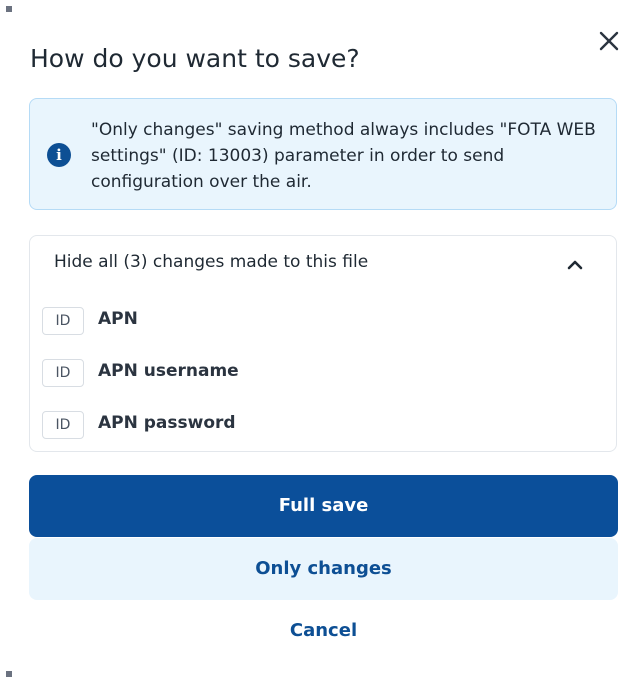 The image size is (637, 683). I want to click on close-icon, so click(609, 41).